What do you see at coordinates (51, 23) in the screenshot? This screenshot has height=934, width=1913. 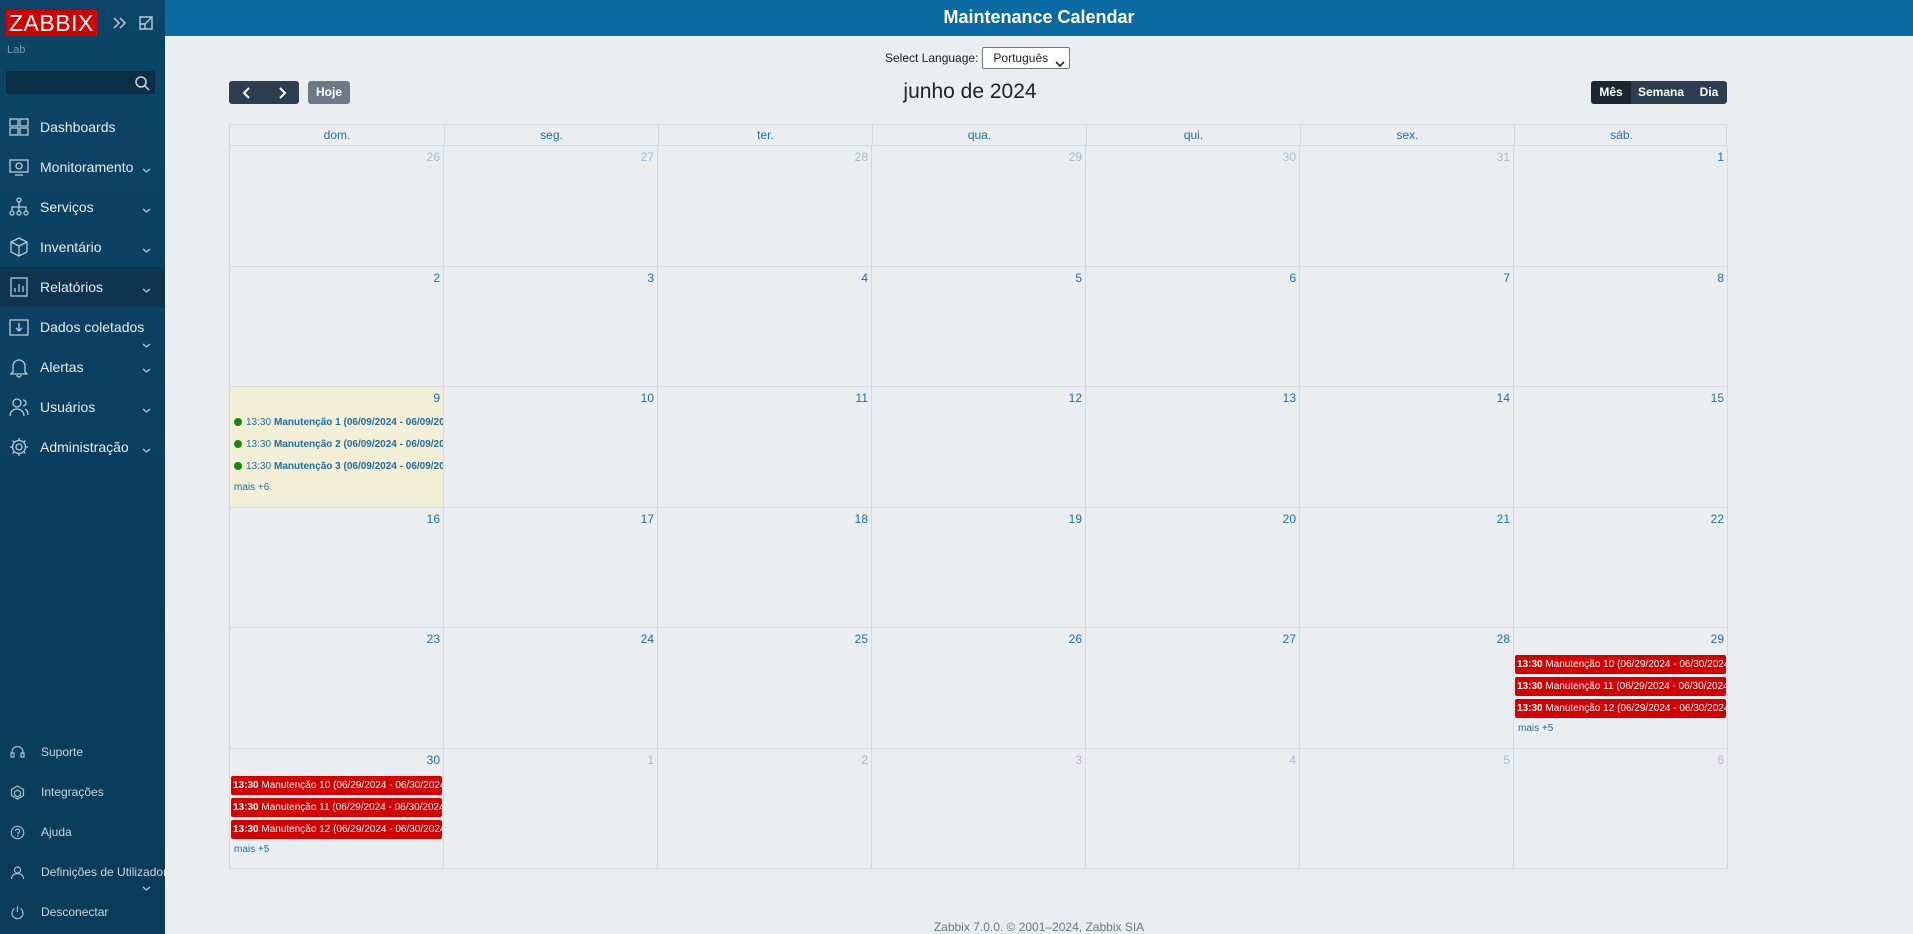 I see `zabbix-logo: ZABBIX` at bounding box center [51, 23].